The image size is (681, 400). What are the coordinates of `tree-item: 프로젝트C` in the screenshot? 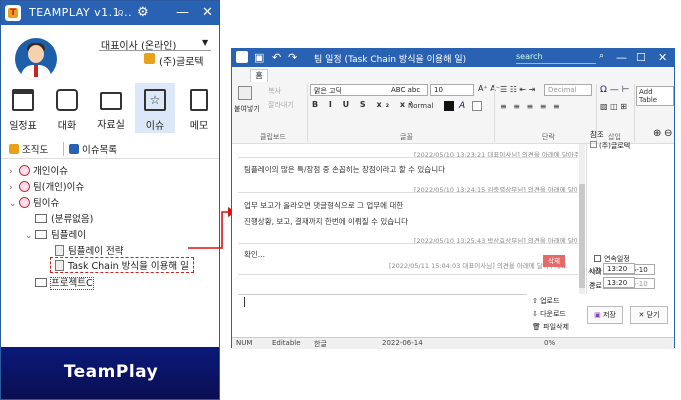 It's located at (64, 282).